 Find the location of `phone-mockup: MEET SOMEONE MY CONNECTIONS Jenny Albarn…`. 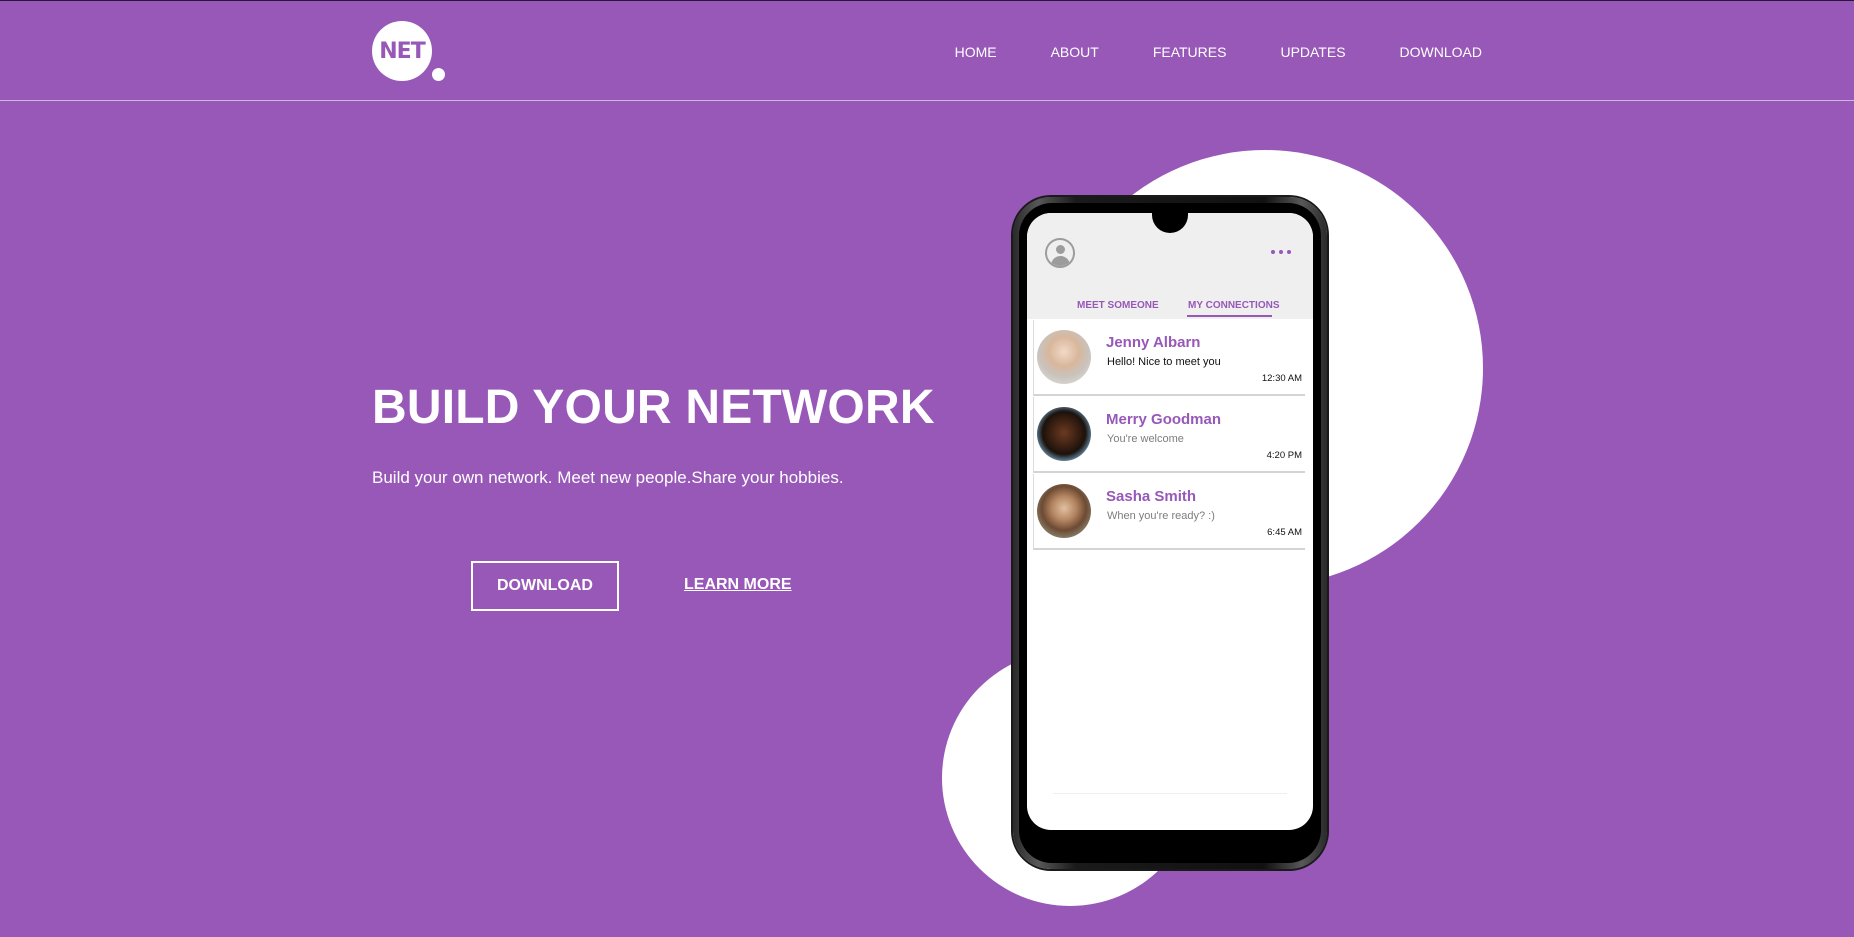

phone-mockup: MEET SOMEONE MY CONNECTIONS Jenny Albarn… is located at coordinates (1170, 533).